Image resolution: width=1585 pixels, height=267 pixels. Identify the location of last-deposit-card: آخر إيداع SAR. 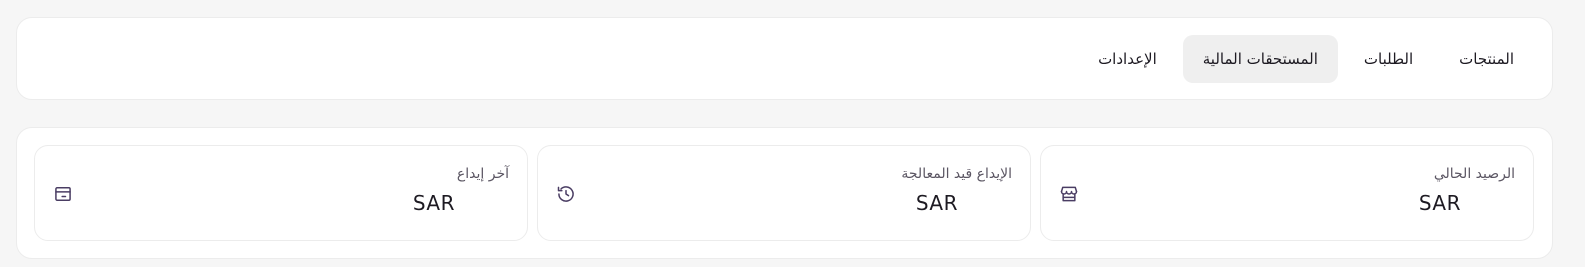
(281, 193).